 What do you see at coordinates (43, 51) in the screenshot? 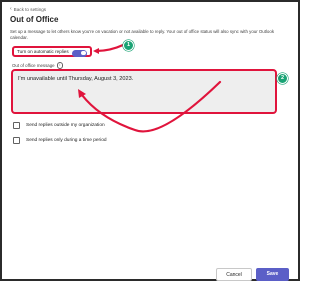
I see `automatic-replies-label: Turn on automatic replies` at bounding box center [43, 51].